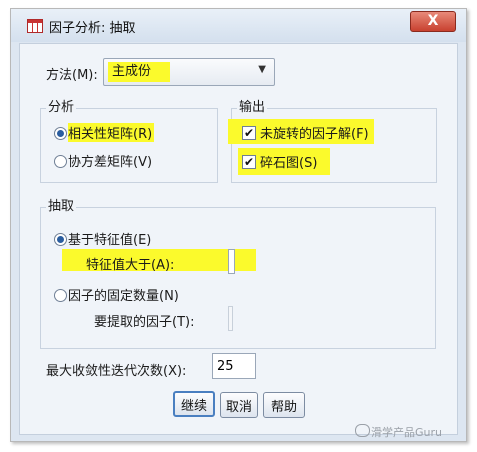 The height and width of the screenshot is (452, 477). Describe the element at coordinates (238, 25) in the screenshot. I see `title-bar: 因子分析: 抽取 X` at that location.